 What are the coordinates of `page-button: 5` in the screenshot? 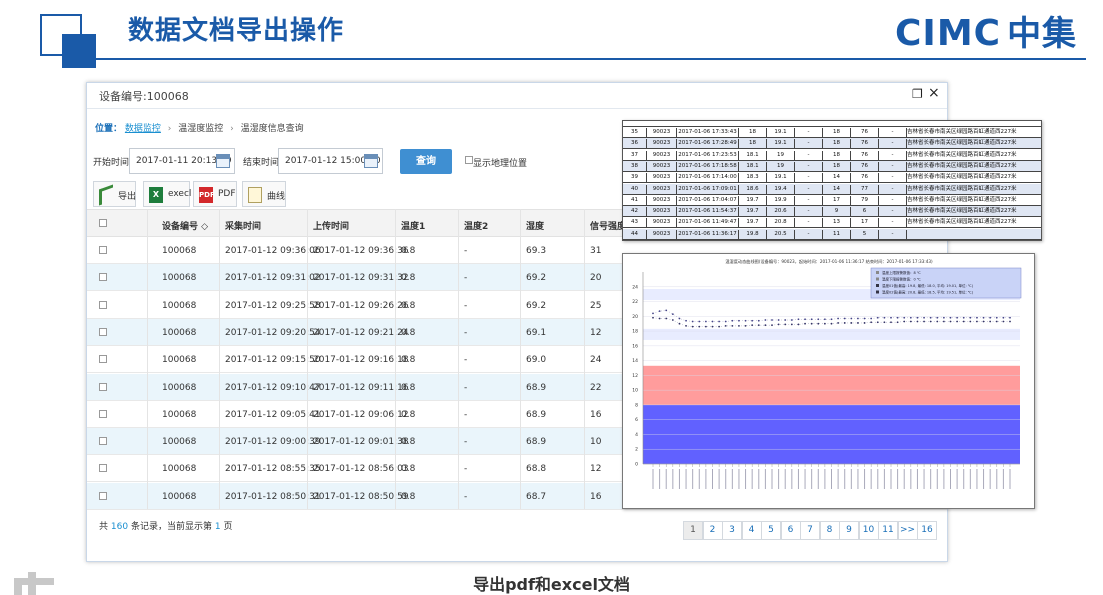 It's located at (771, 530).